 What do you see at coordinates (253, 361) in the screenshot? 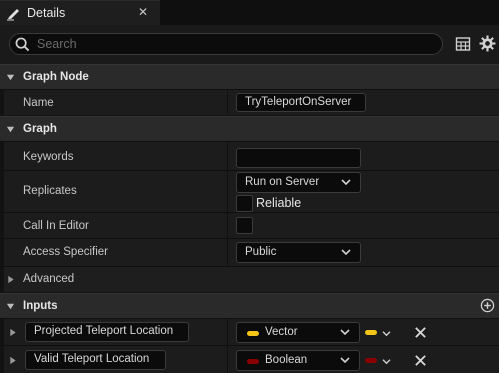
I see `boolean-pin-icon` at bounding box center [253, 361].